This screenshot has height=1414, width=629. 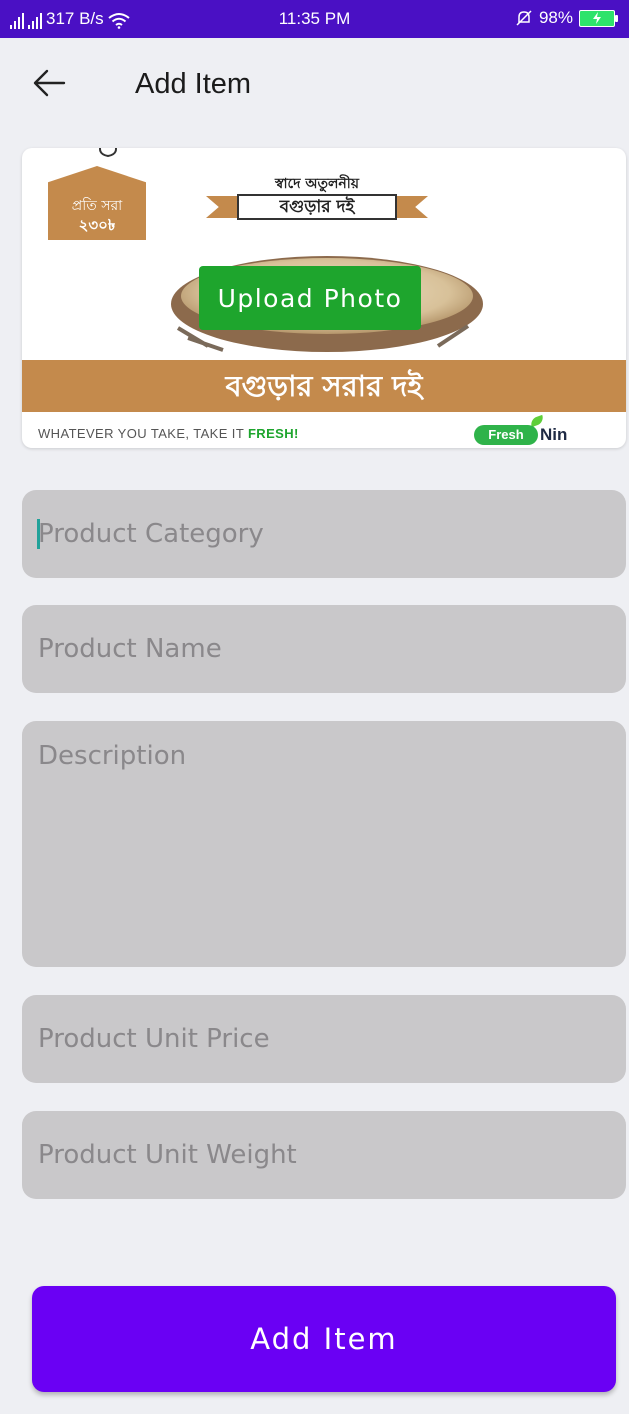 What do you see at coordinates (49, 83) in the screenshot?
I see `arrow-left-icon` at bounding box center [49, 83].